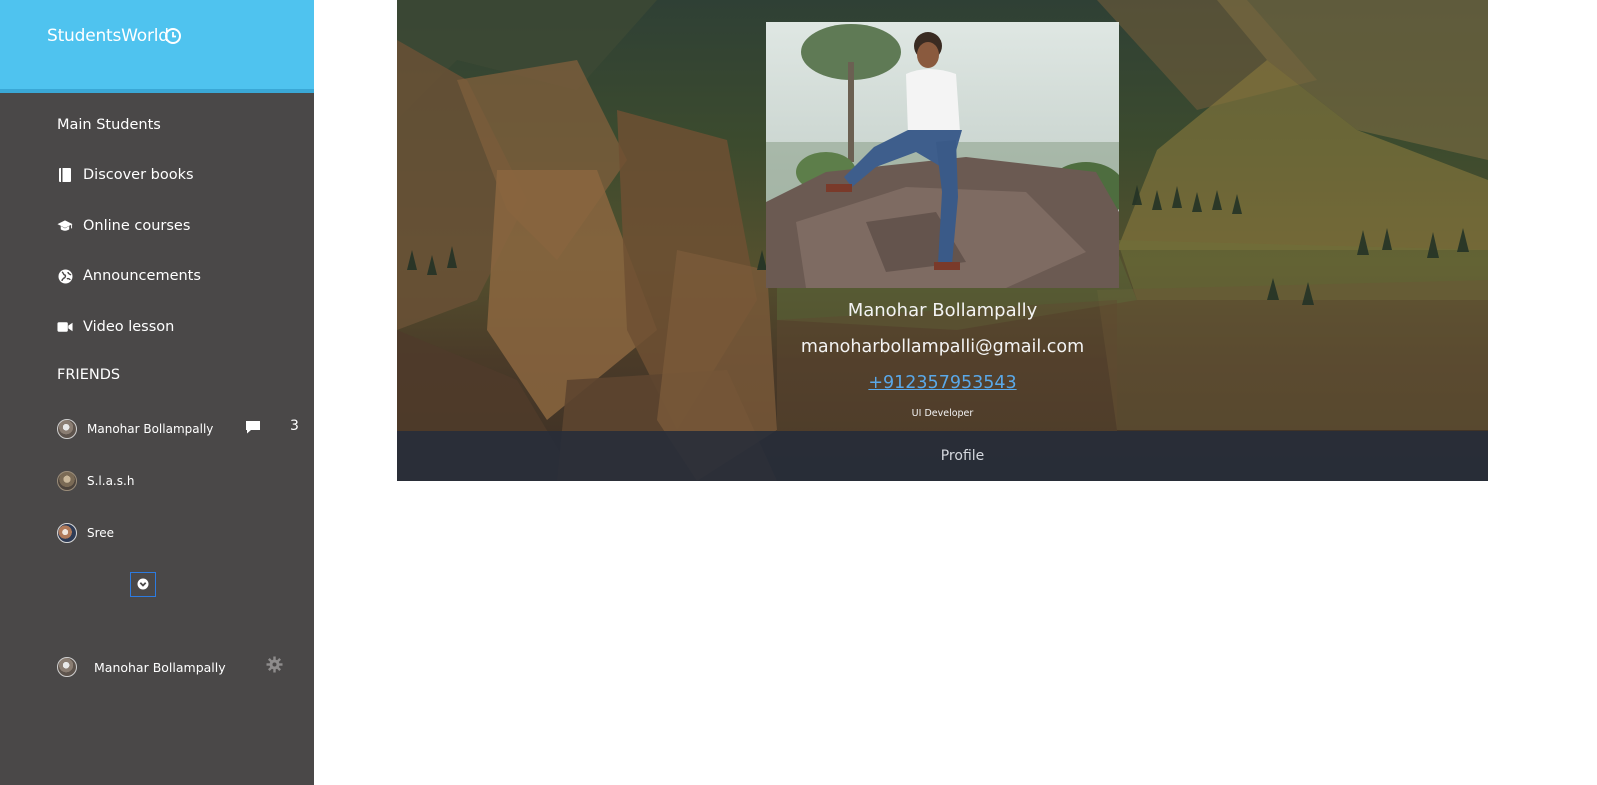 This screenshot has height=785, width=1597. I want to click on nav-item-online-courses: Online courses, so click(123, 226).